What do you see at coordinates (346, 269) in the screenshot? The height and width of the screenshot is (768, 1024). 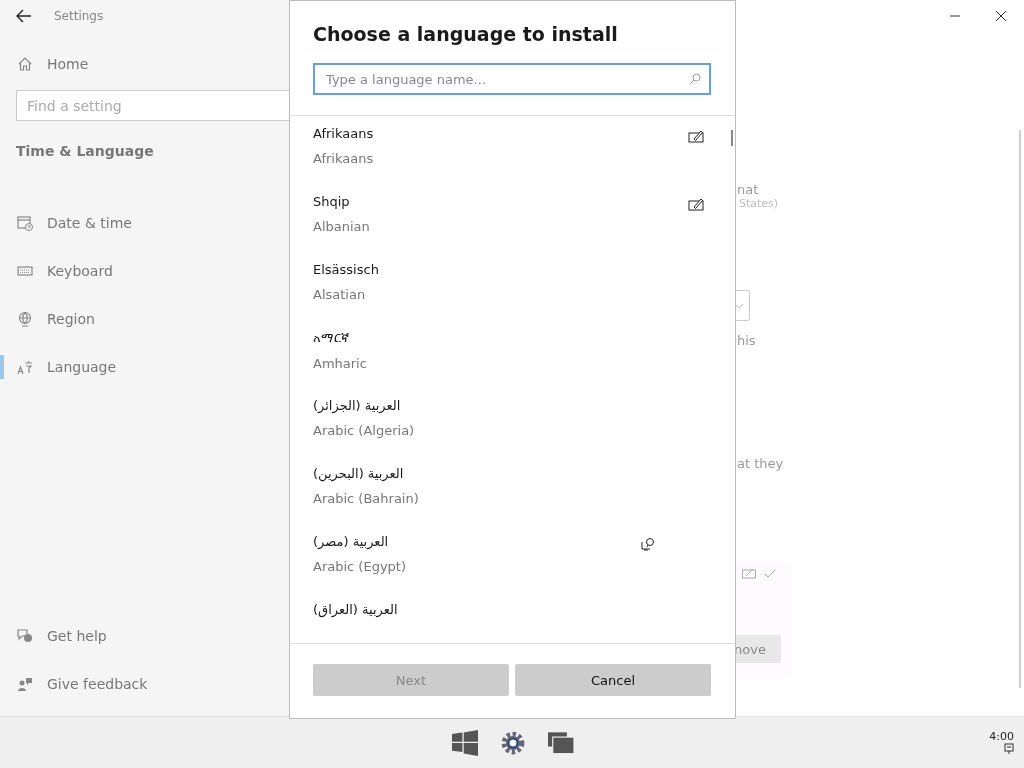 I see `language-name: Elsässisch` at bounding box center [346, 269].